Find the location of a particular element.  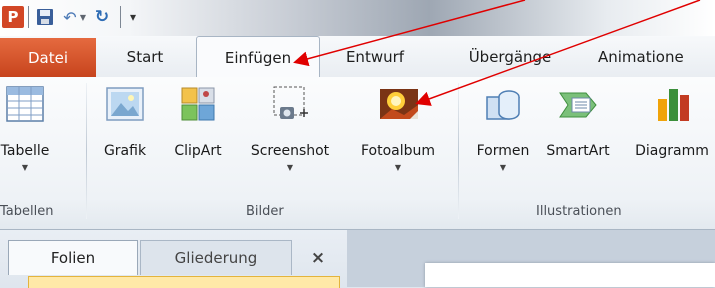

slides-pane: Folien Gliederung × is located at coordinates (174, 259).